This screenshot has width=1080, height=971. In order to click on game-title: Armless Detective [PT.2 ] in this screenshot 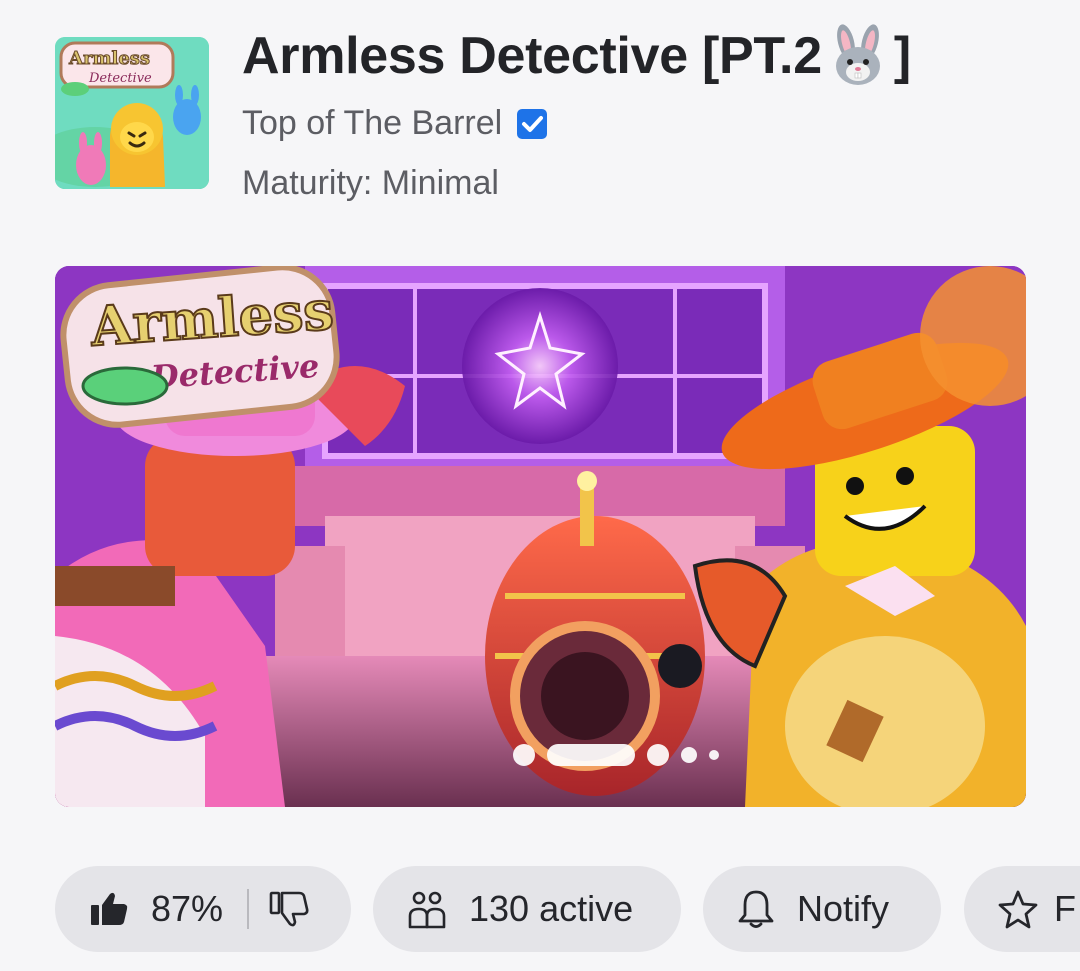, I will do `click(576, 56)`.